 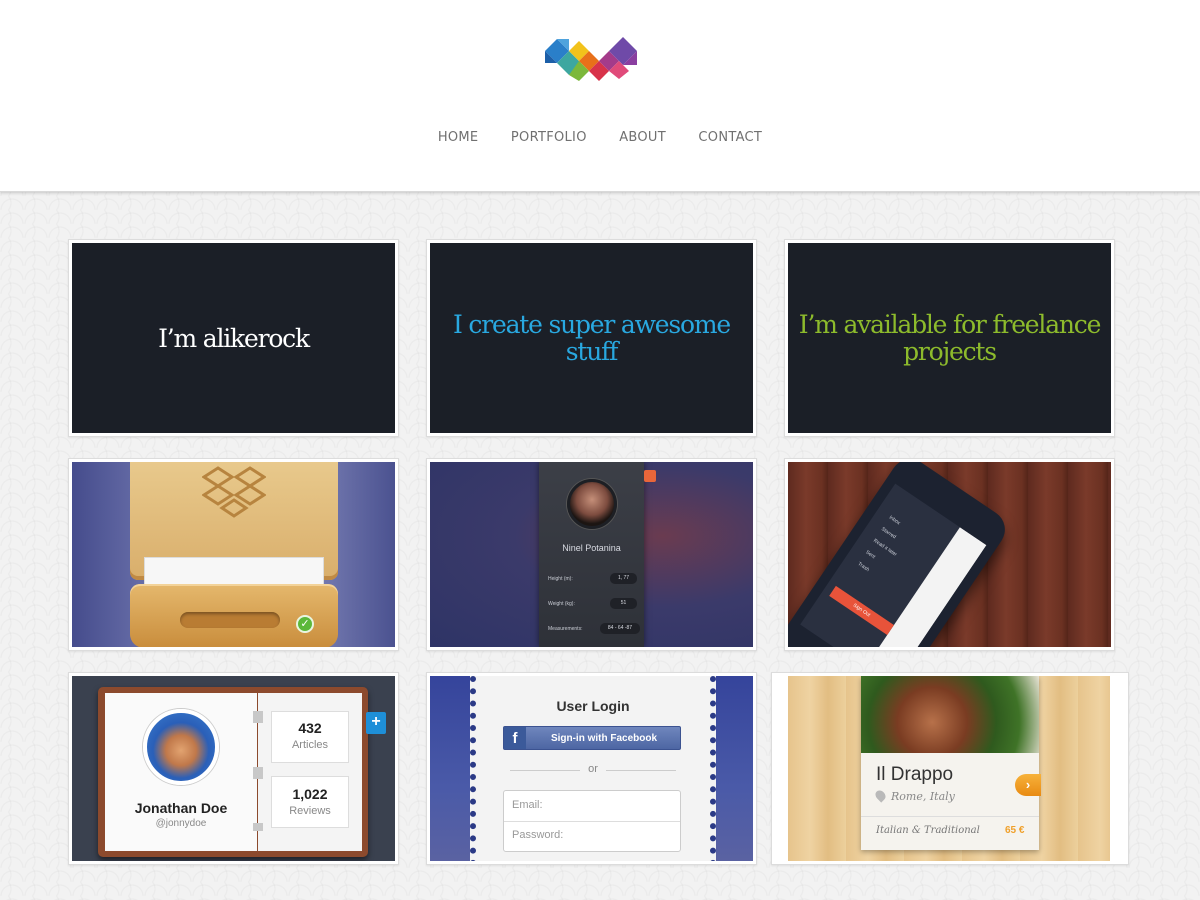 What do you see at coordinates (923, 796) in the screenshot?
I see `restaurant-location: Rome, Italy` at bounding box center [923, 796].